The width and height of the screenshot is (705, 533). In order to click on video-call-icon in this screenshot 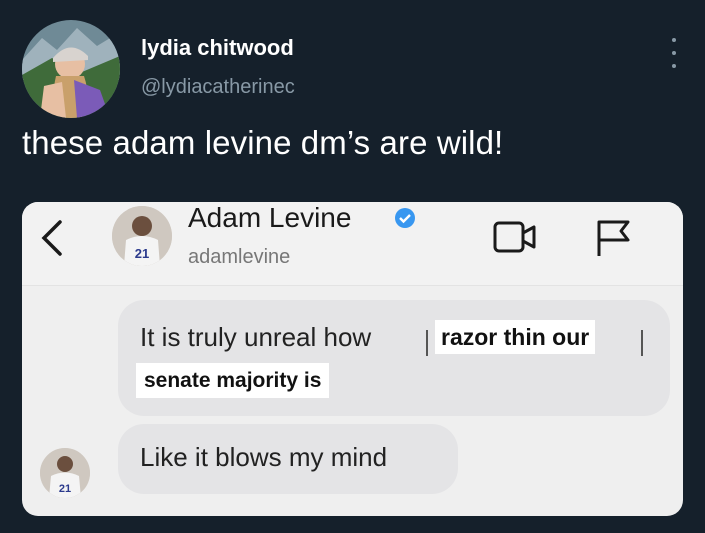, I will do `click(516, 239)`.